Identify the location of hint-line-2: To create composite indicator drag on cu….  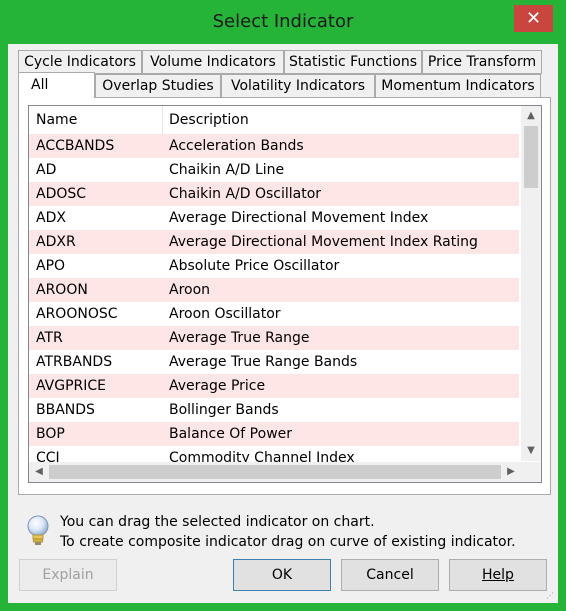
(288, 542).